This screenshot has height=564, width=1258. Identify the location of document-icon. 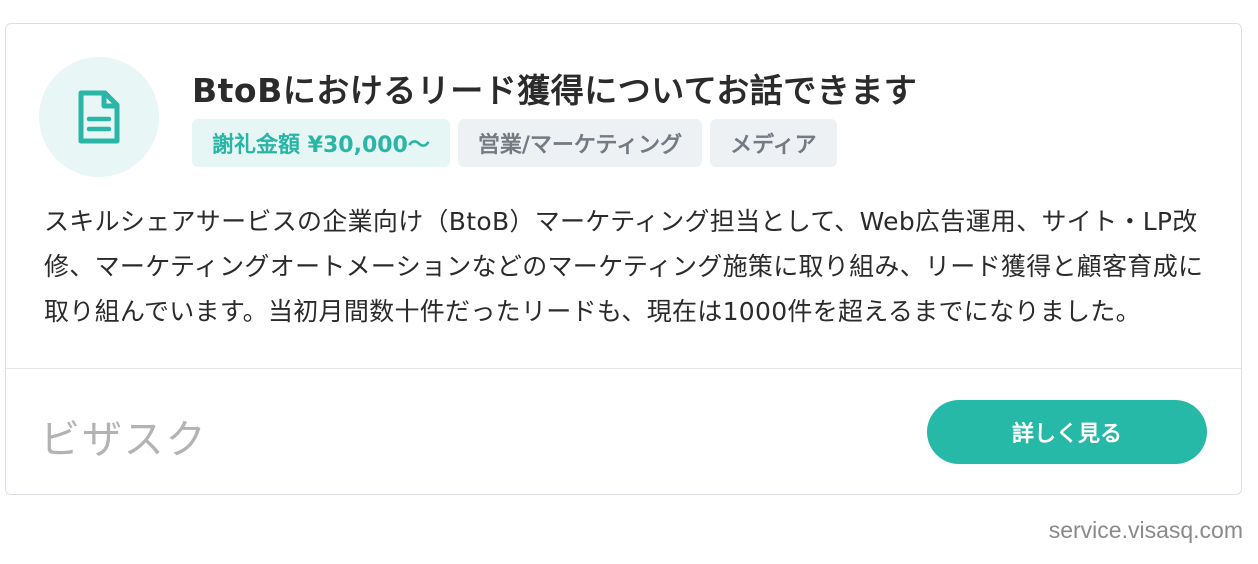
(99, 117).